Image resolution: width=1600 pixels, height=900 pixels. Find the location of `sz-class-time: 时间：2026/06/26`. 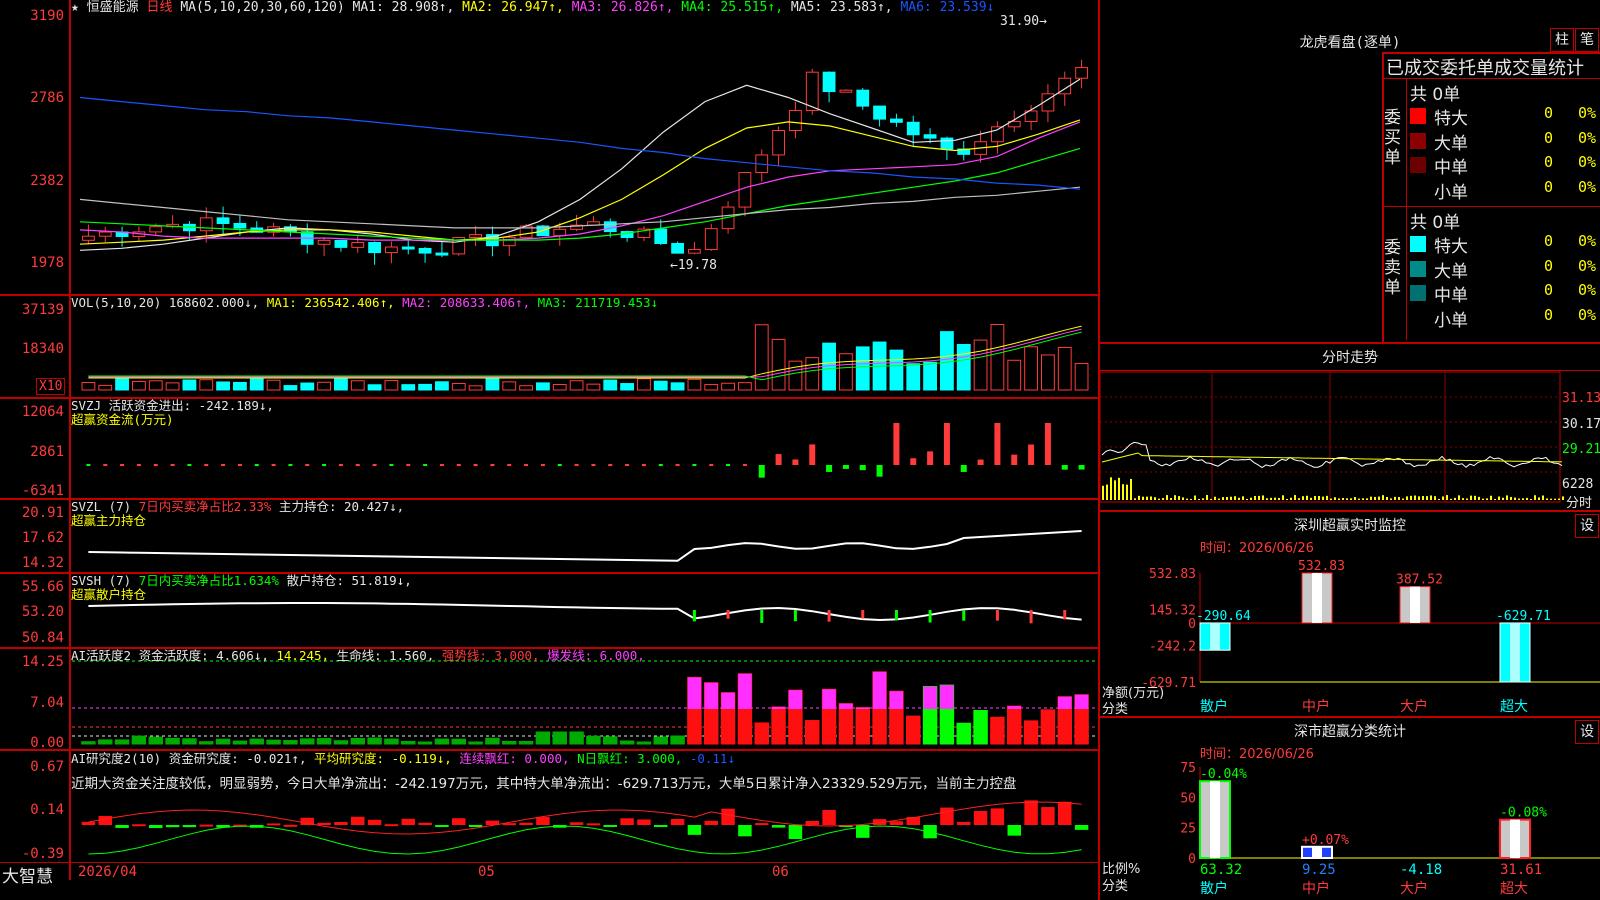

sz-class-time: 时间：2026/06/26 is located at coordinates (1257, 754).